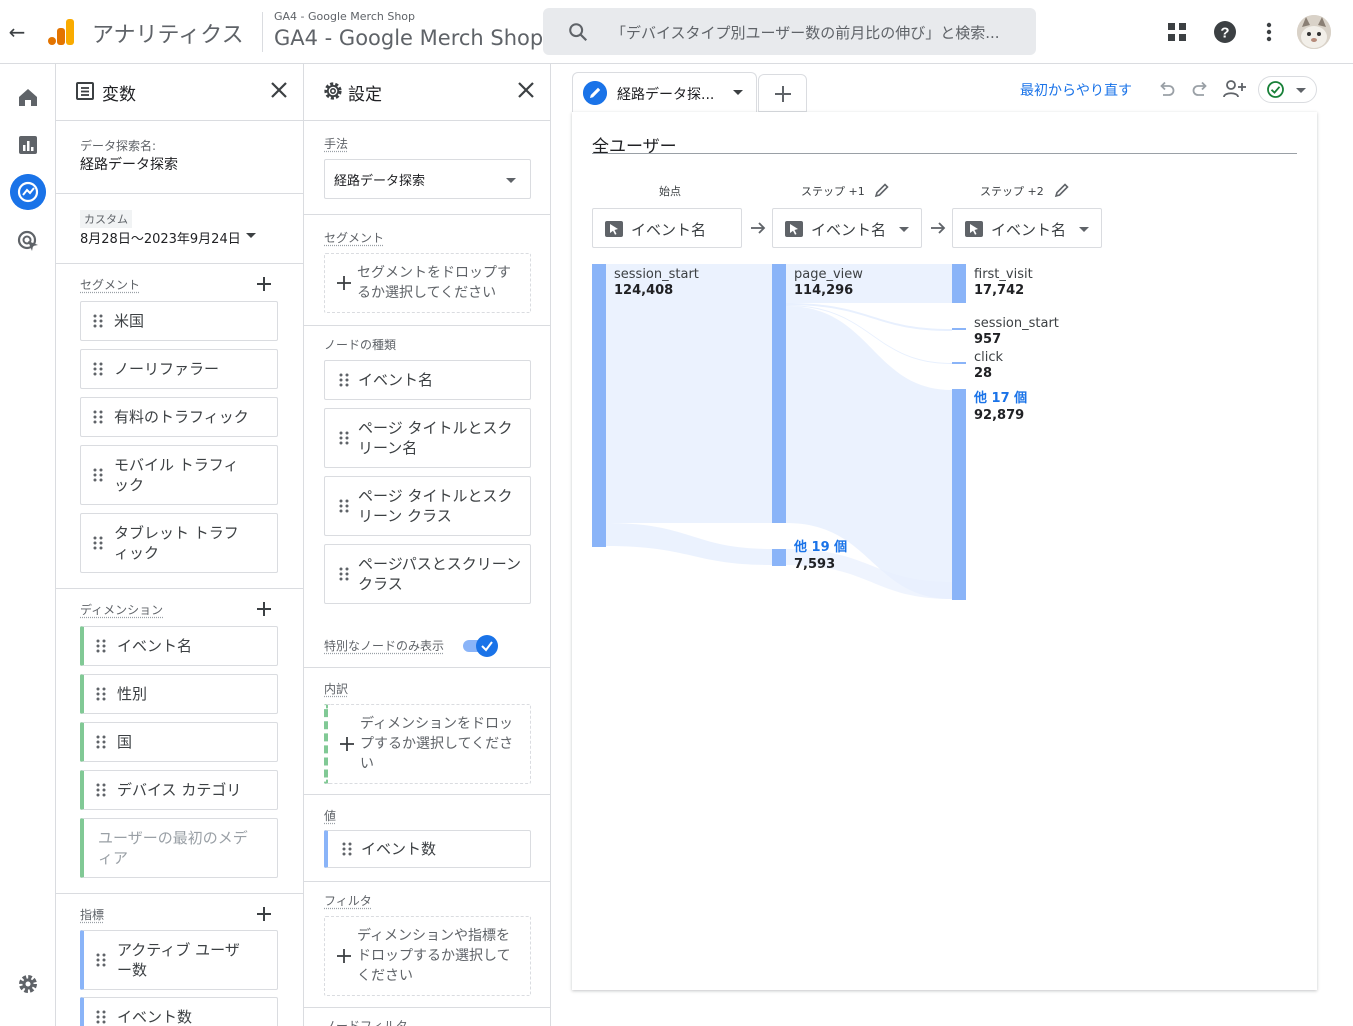  What do you see at coordinates (427, 283) in the screenshot?
I see `segment-drop-zone: セグメントをドロップするか選択してください` at bounding box center [427, 283].